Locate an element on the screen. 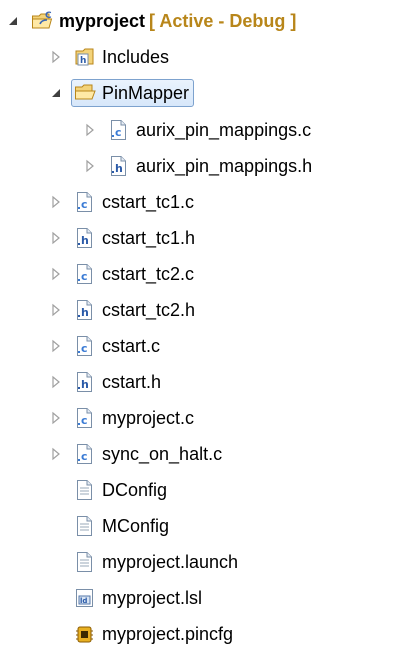  project-name: myproject is located at coordinates (102, 21).